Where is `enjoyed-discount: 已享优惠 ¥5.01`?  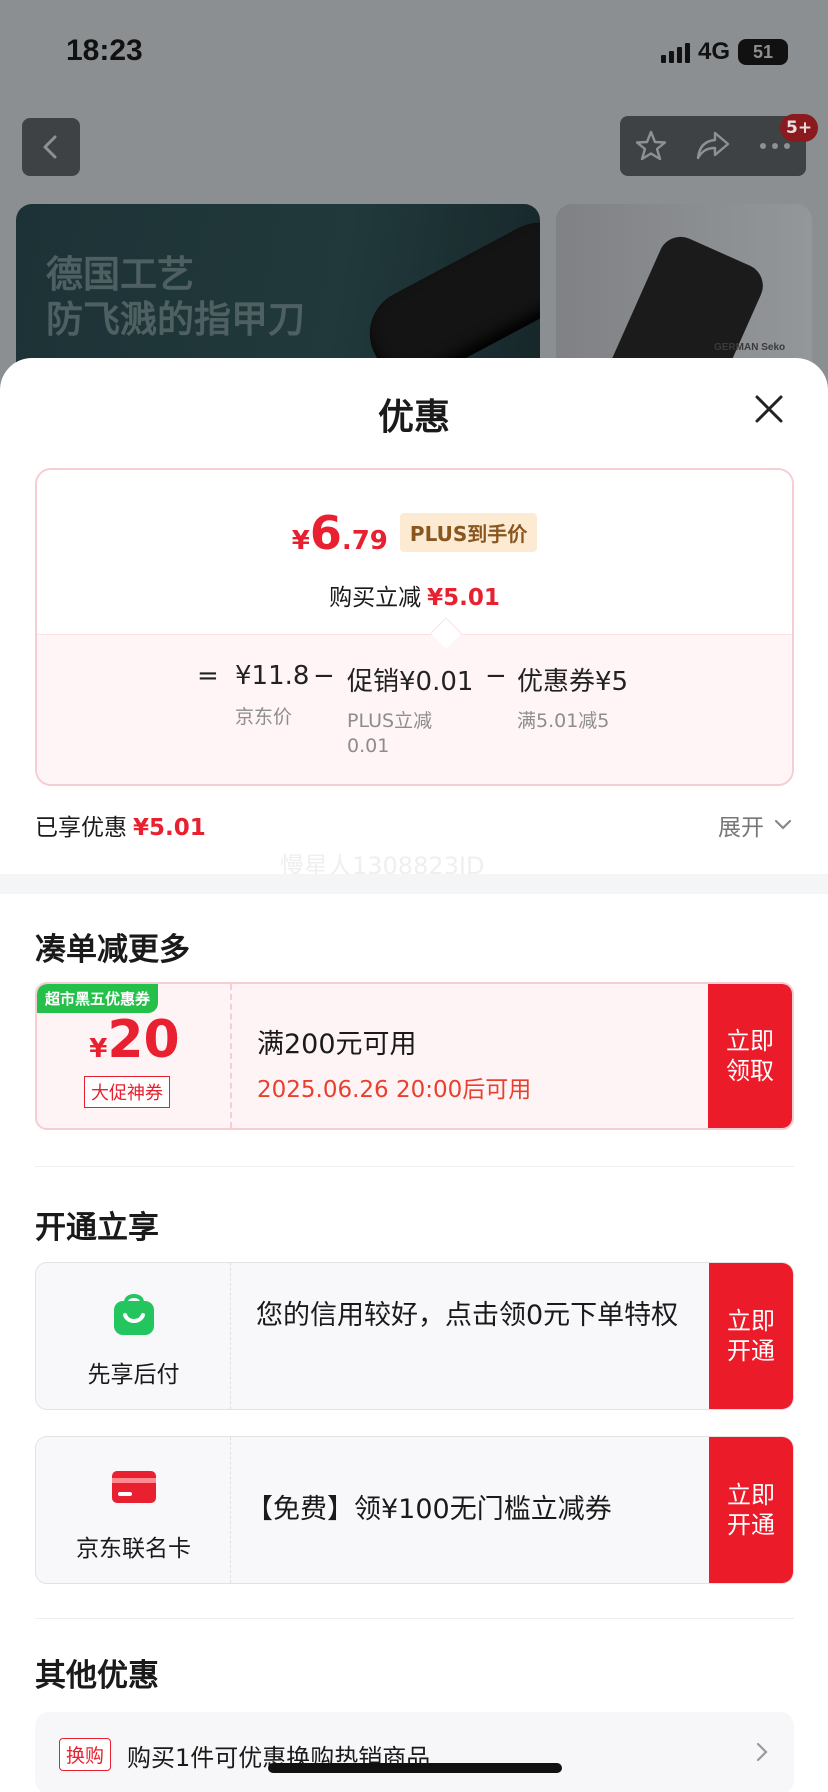
enjoyed-discount: 已享优惠 ¥5.01 is located at coordinates (120, 825).